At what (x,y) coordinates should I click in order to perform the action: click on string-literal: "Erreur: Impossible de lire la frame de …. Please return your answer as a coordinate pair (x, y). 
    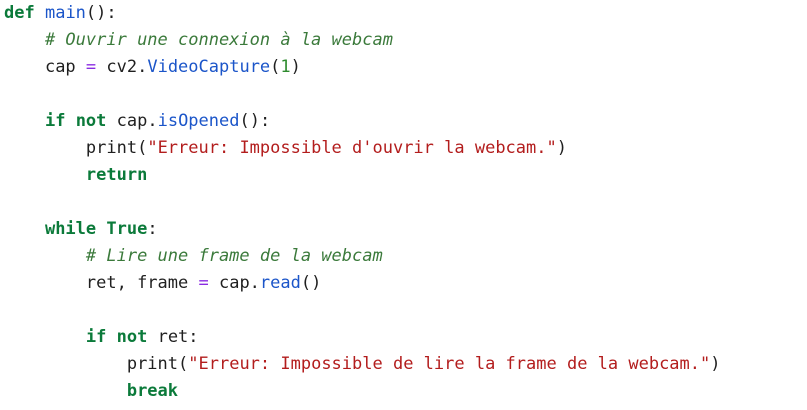
    Looking at the image, I should click on (449, 364).